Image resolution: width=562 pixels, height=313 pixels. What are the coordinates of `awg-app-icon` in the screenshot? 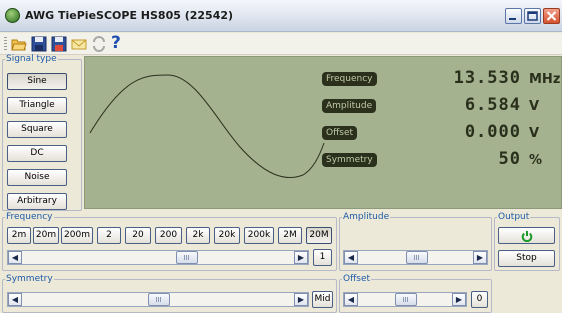 It's located at (12, 15).